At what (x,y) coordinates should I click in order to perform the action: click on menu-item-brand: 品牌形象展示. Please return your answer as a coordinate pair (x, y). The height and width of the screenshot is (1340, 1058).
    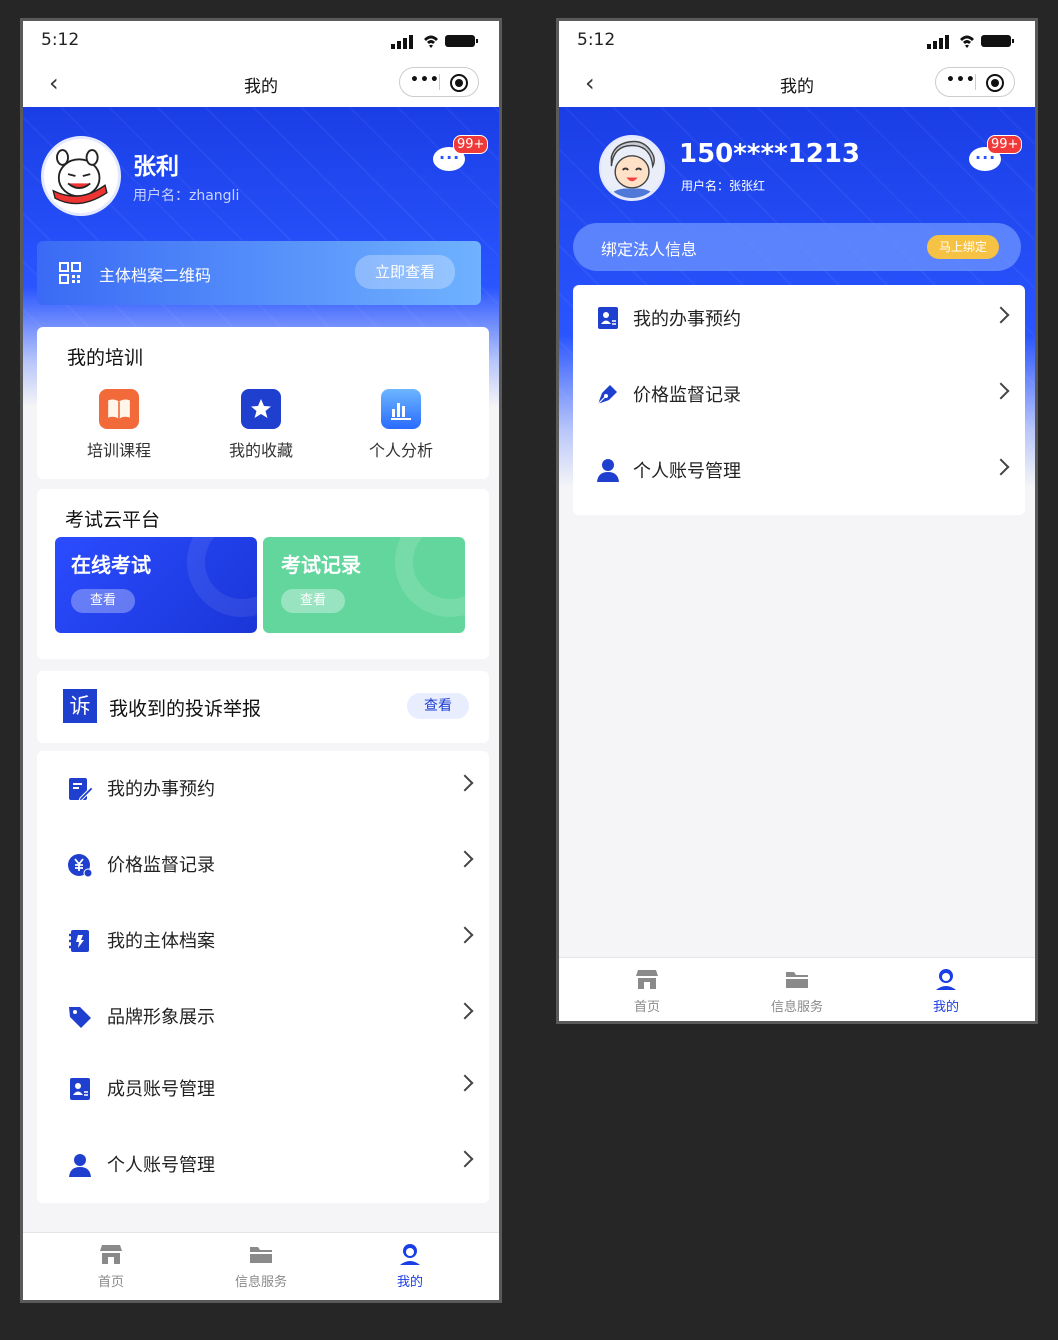
    Looking at the image, I should click on (263, 1017).